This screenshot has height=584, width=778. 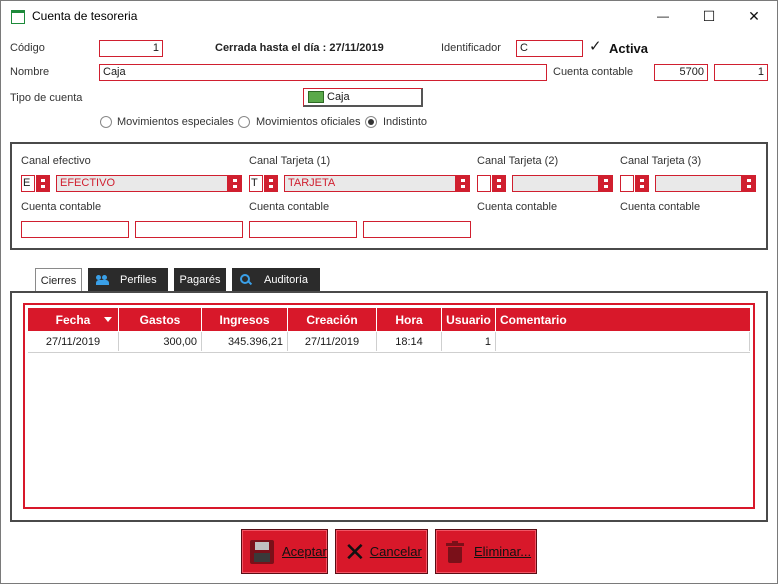 What do you see at coordinates (338, 97) in the screenshot?
I see `tipo-cuenta-value: Caja` at bounding box center [338, 97].